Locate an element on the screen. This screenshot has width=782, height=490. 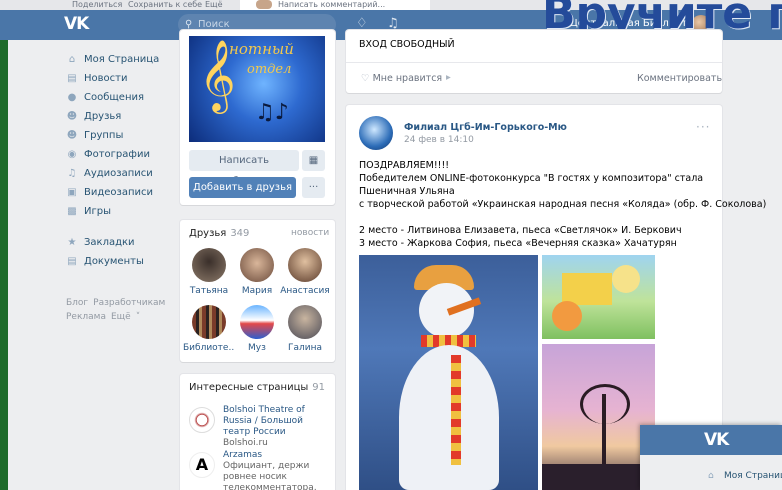
post-text: ВХОД СВОБОДНЫЙ is located at coordinates (407, 44).